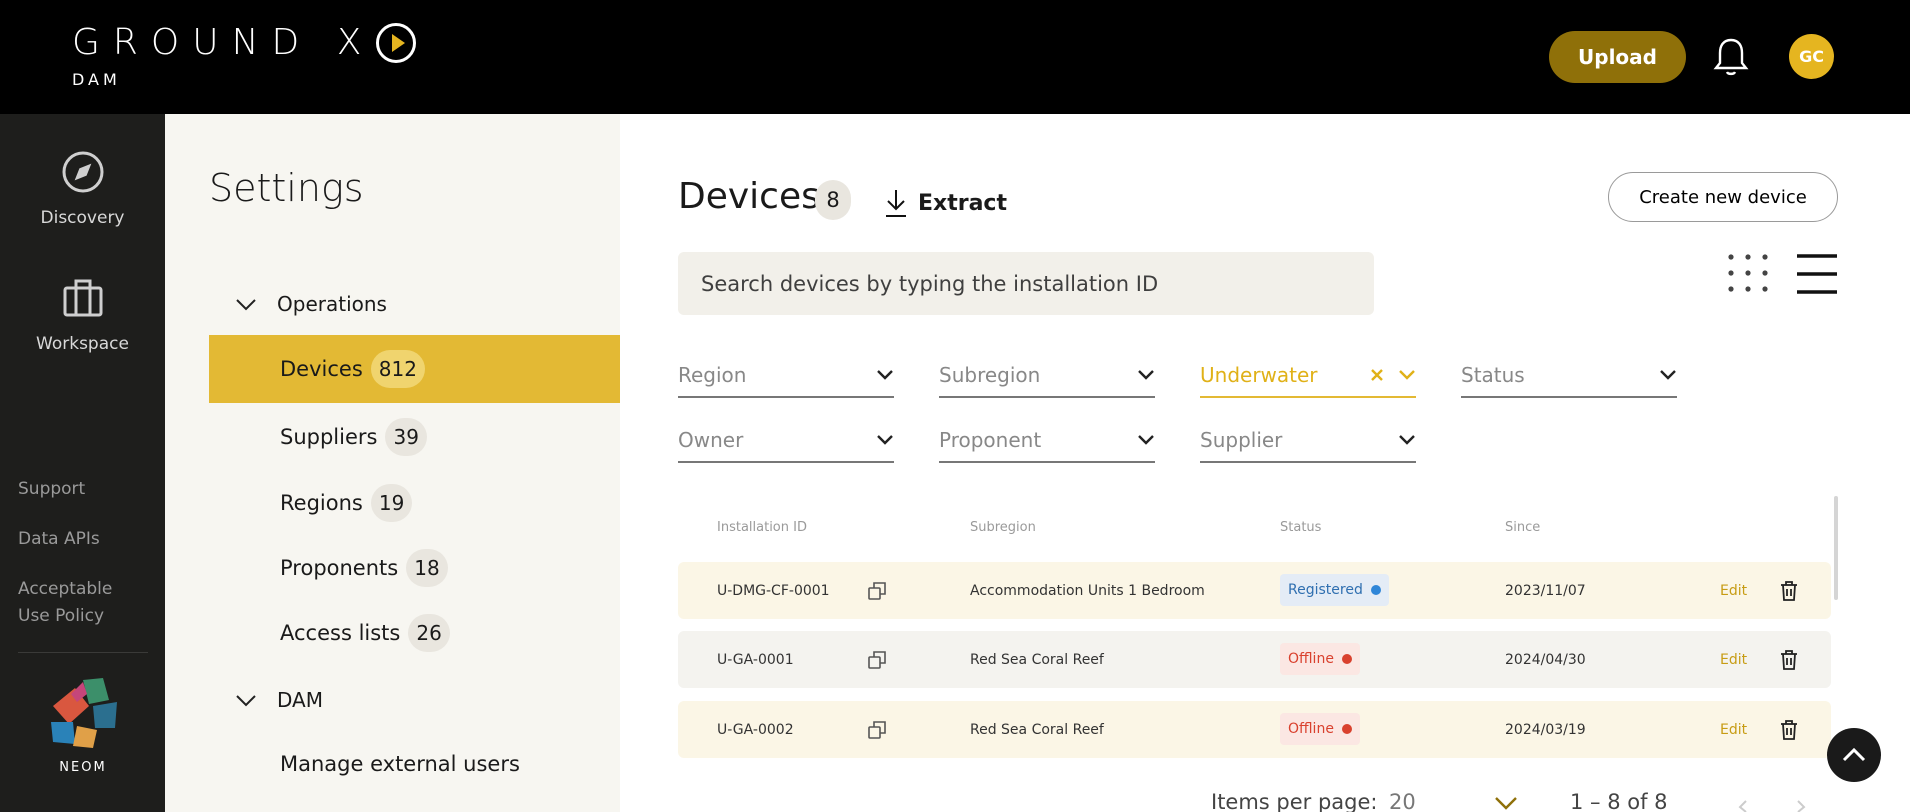 The width and height of the screenshot is (1920, 812). Describe the element at coordinates (82, 189) in the screenshot. I see `rail-item-discovery: Discovery` at that location.